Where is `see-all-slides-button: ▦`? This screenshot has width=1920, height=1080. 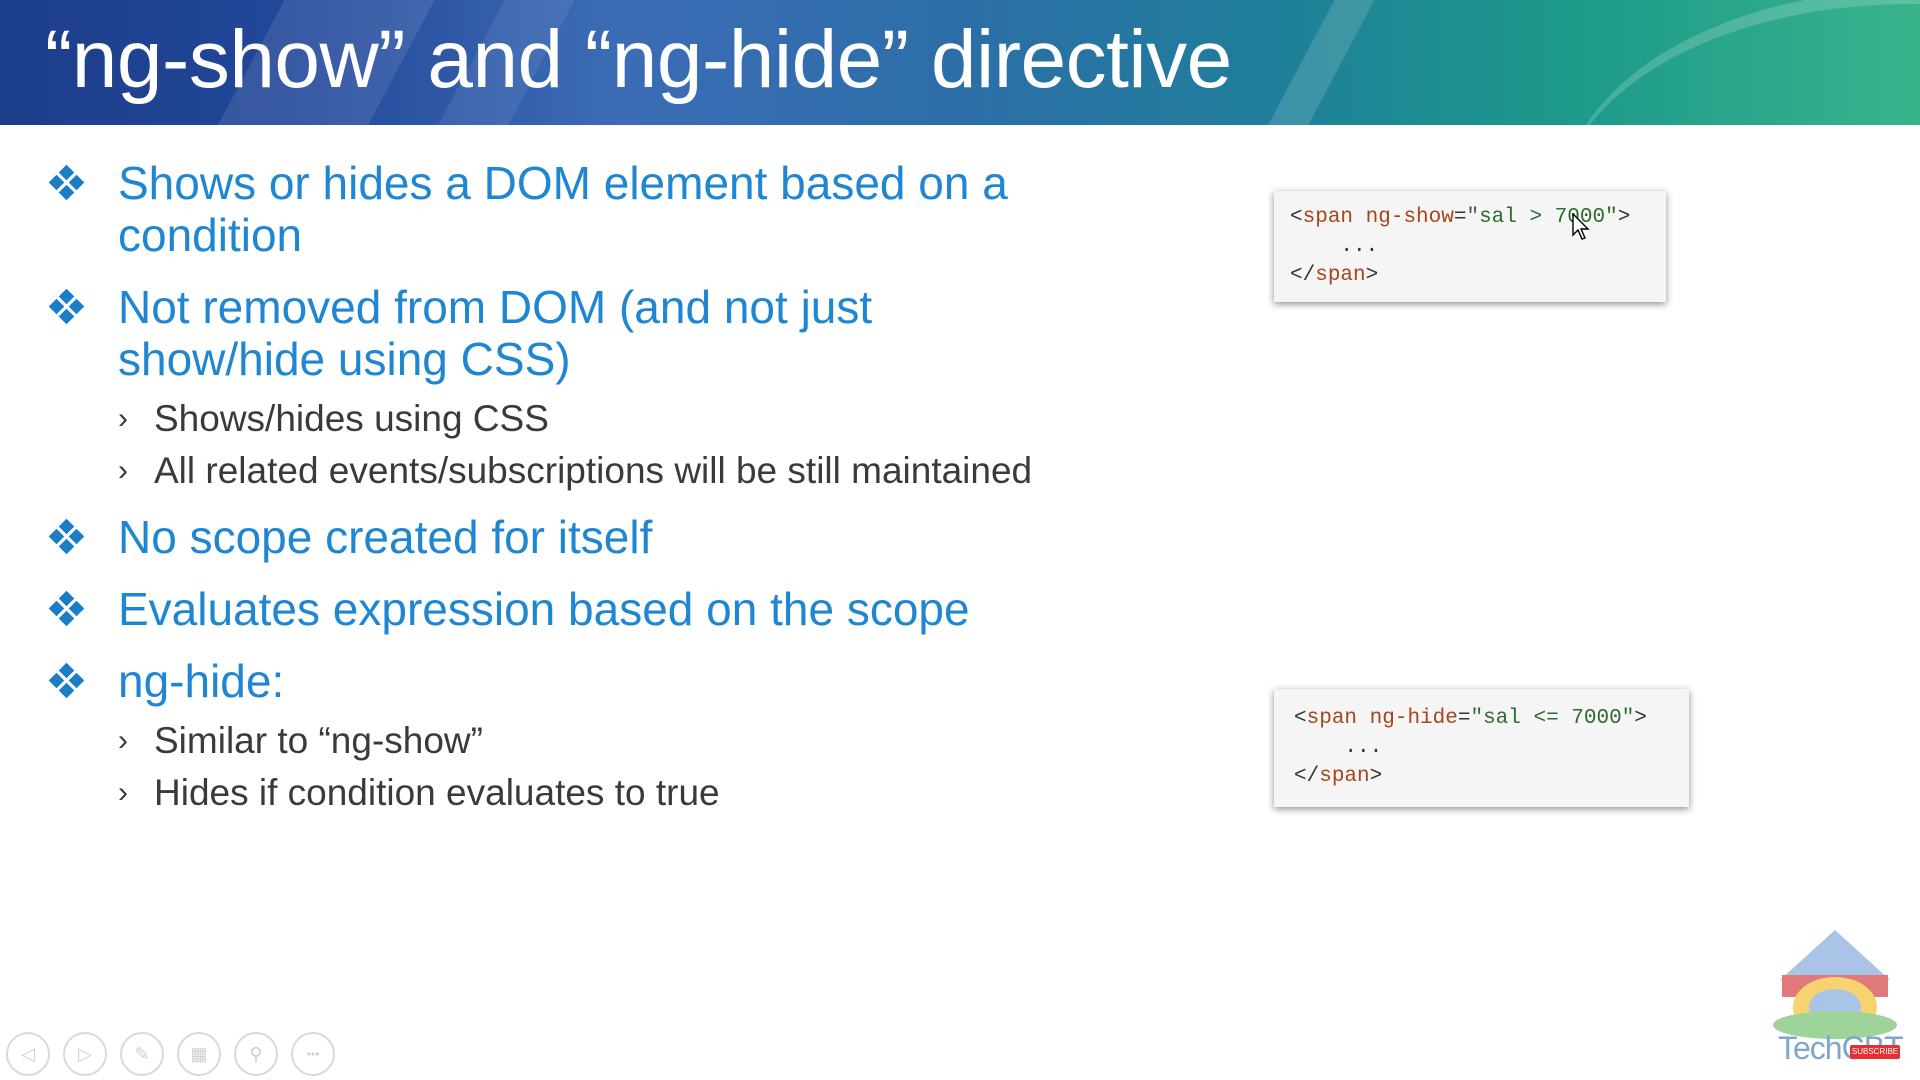
see-all-slides-button: ▦ is located at coordinates (199, 1054).